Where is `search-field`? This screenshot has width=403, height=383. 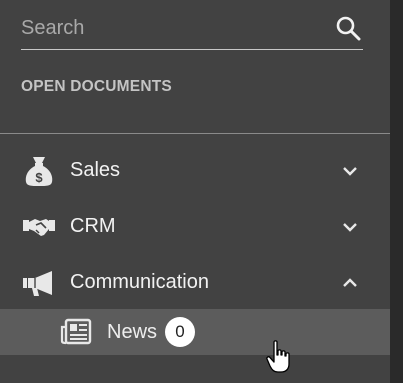 search-field is located at coordinates (192, 30).